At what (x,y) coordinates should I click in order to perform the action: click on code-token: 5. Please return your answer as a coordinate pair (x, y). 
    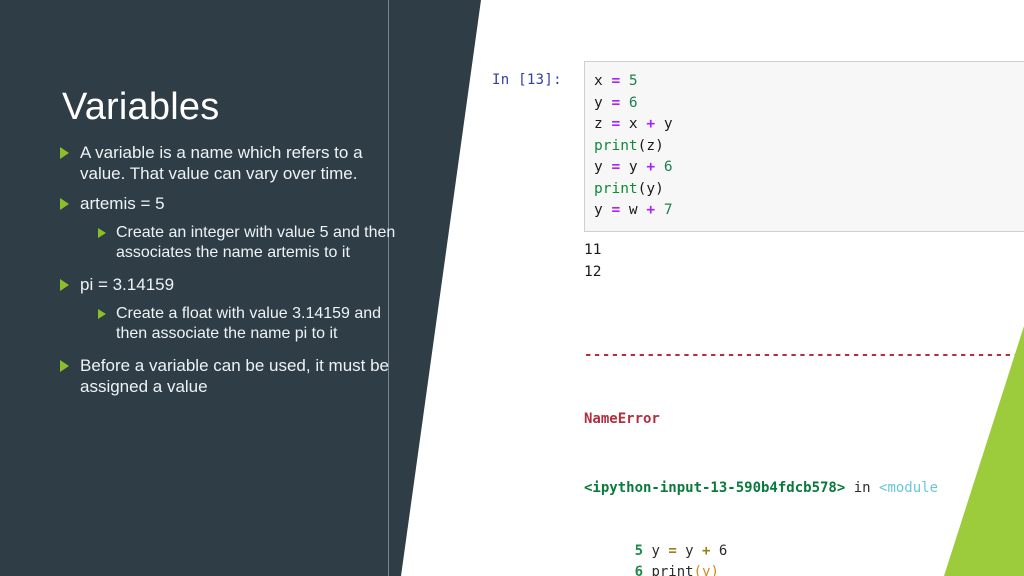
    Looking at the image, I should click on (629, 81).